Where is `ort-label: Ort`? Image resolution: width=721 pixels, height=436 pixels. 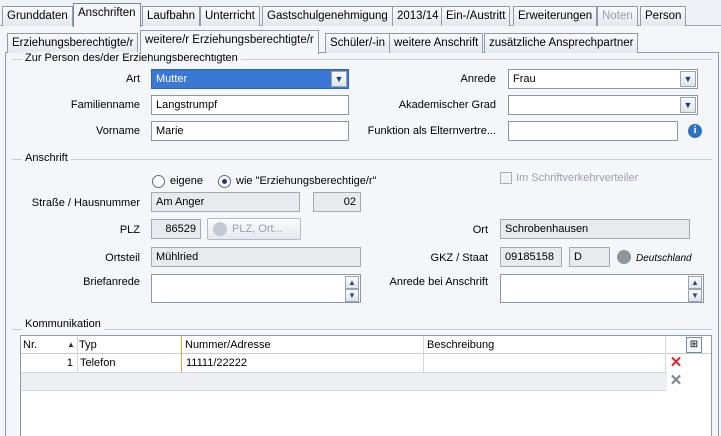 ort-label: Ort is located at coordinates (480, 230).